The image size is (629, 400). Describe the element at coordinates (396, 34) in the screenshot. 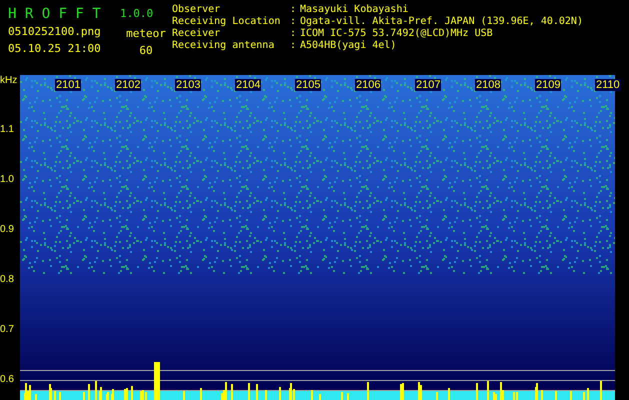

I see `info-value: ICOM IC-575 53.7492(@LCD)MHz USB` at that location.